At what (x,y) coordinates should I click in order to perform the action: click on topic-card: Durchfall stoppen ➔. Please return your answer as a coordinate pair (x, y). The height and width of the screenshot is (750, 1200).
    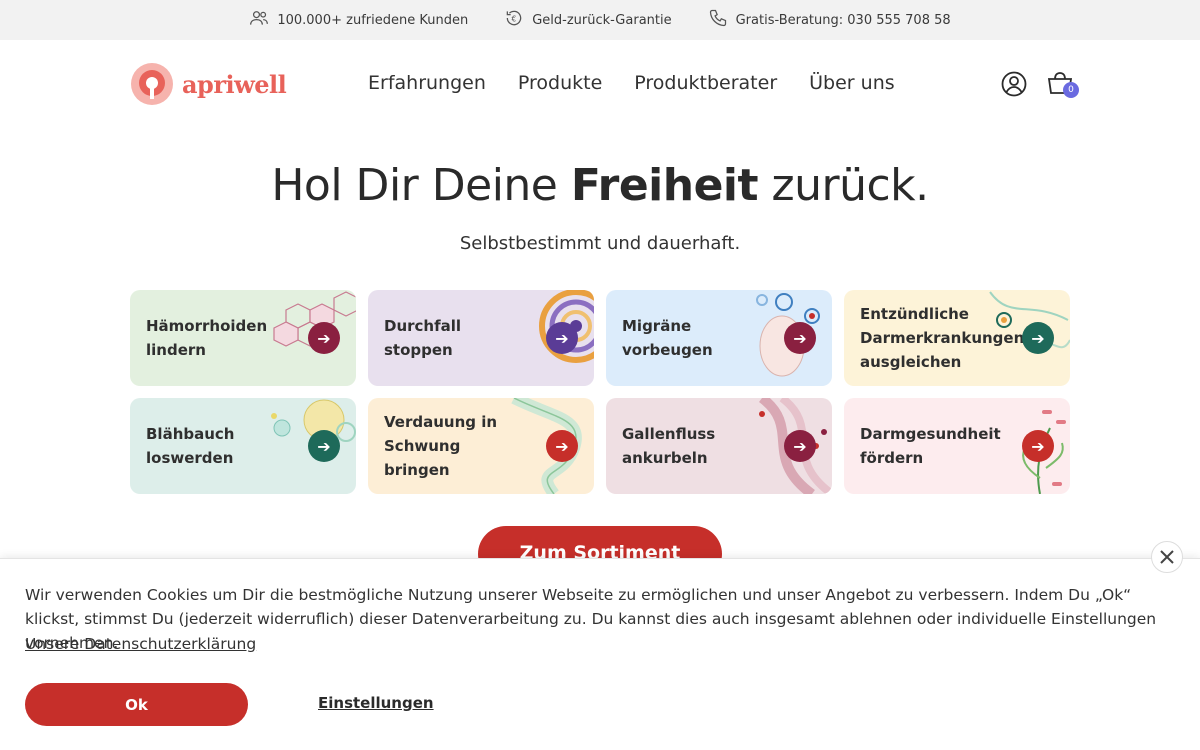
    Looking at the image, I should click on (481, 338).